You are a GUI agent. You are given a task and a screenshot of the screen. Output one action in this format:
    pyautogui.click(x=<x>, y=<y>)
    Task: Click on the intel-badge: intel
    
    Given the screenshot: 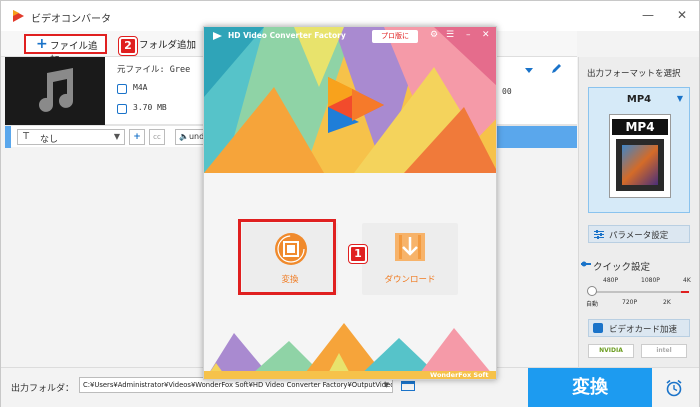 What is the action you would take?
    pyautogui.click(x=664, y=351)
    